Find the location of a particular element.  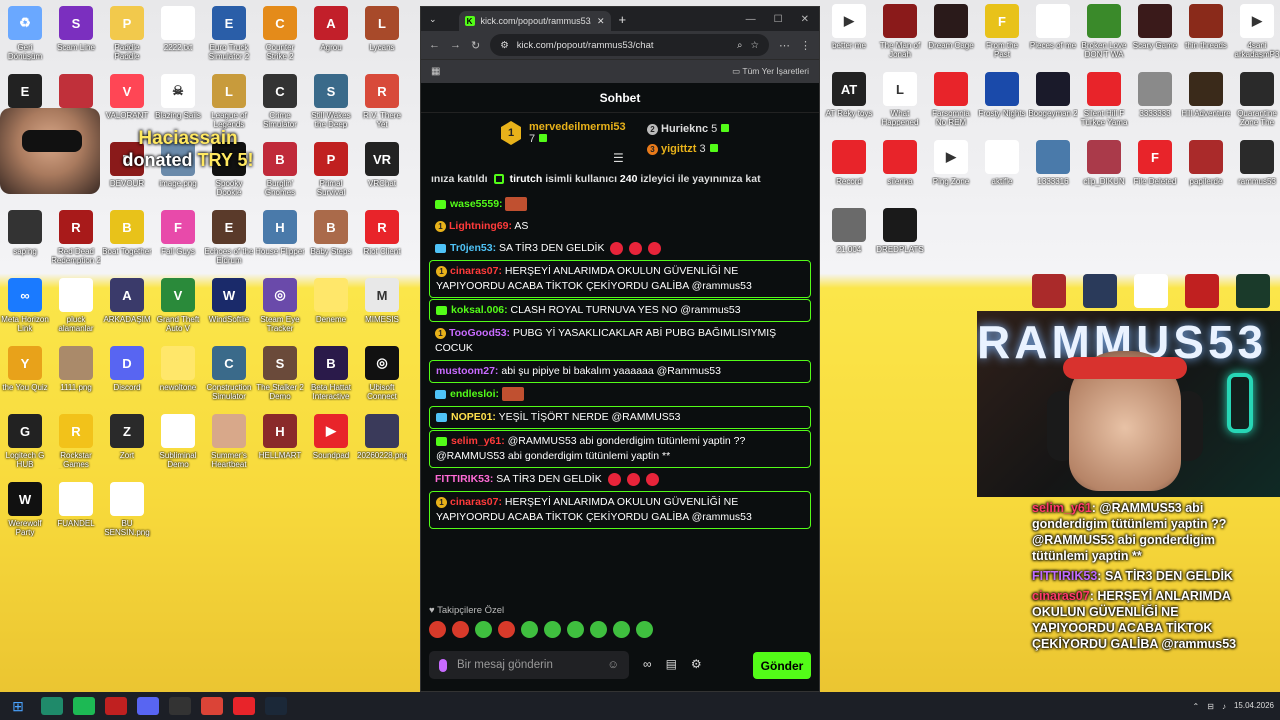

desktop-icon: 1333316 is located at coordinates (1053, 167).